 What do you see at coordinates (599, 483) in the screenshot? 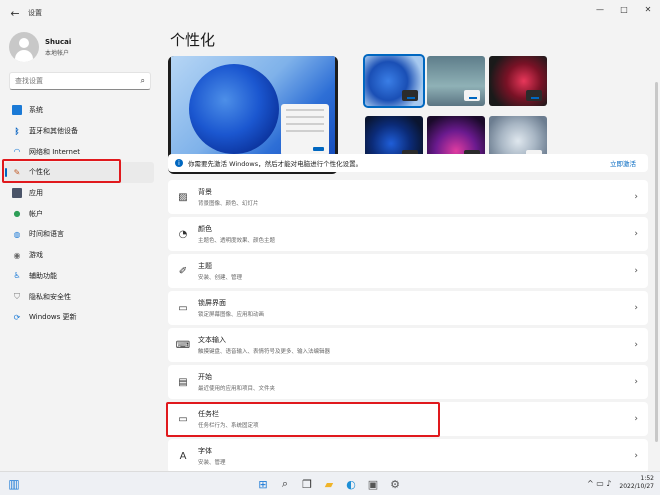
I see `tray-icons: ^ ▭ ♪` at bounding box center [599, 483].